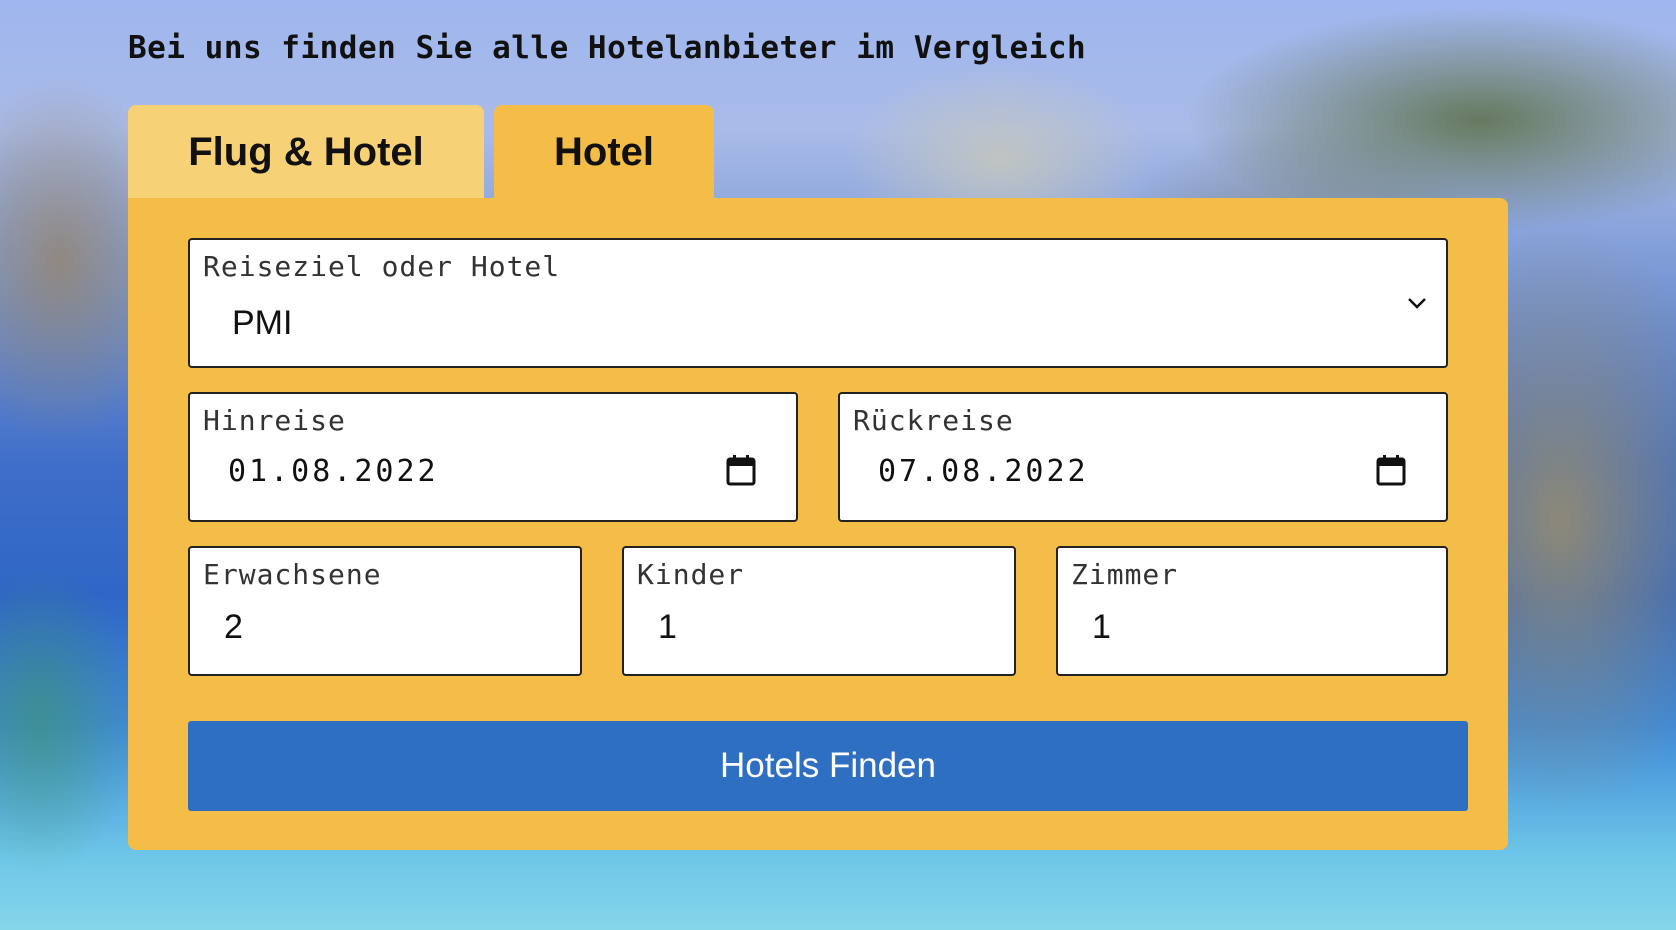  Describe the element at coordinates (1101, 627) in the screenshot. I see `rooms-value: 1` at that location.